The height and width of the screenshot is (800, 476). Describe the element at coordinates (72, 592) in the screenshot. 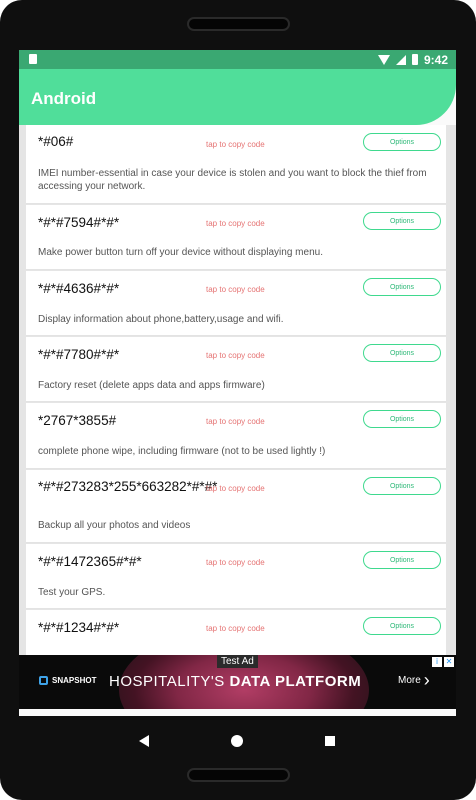

I see `code-description: Test your GPS.` at that location.